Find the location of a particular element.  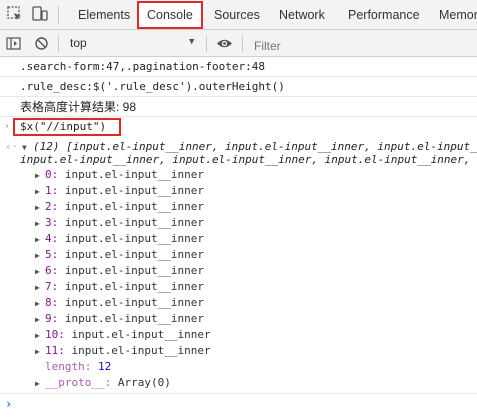

clear-console-icon is located at coordinates (41, 43).